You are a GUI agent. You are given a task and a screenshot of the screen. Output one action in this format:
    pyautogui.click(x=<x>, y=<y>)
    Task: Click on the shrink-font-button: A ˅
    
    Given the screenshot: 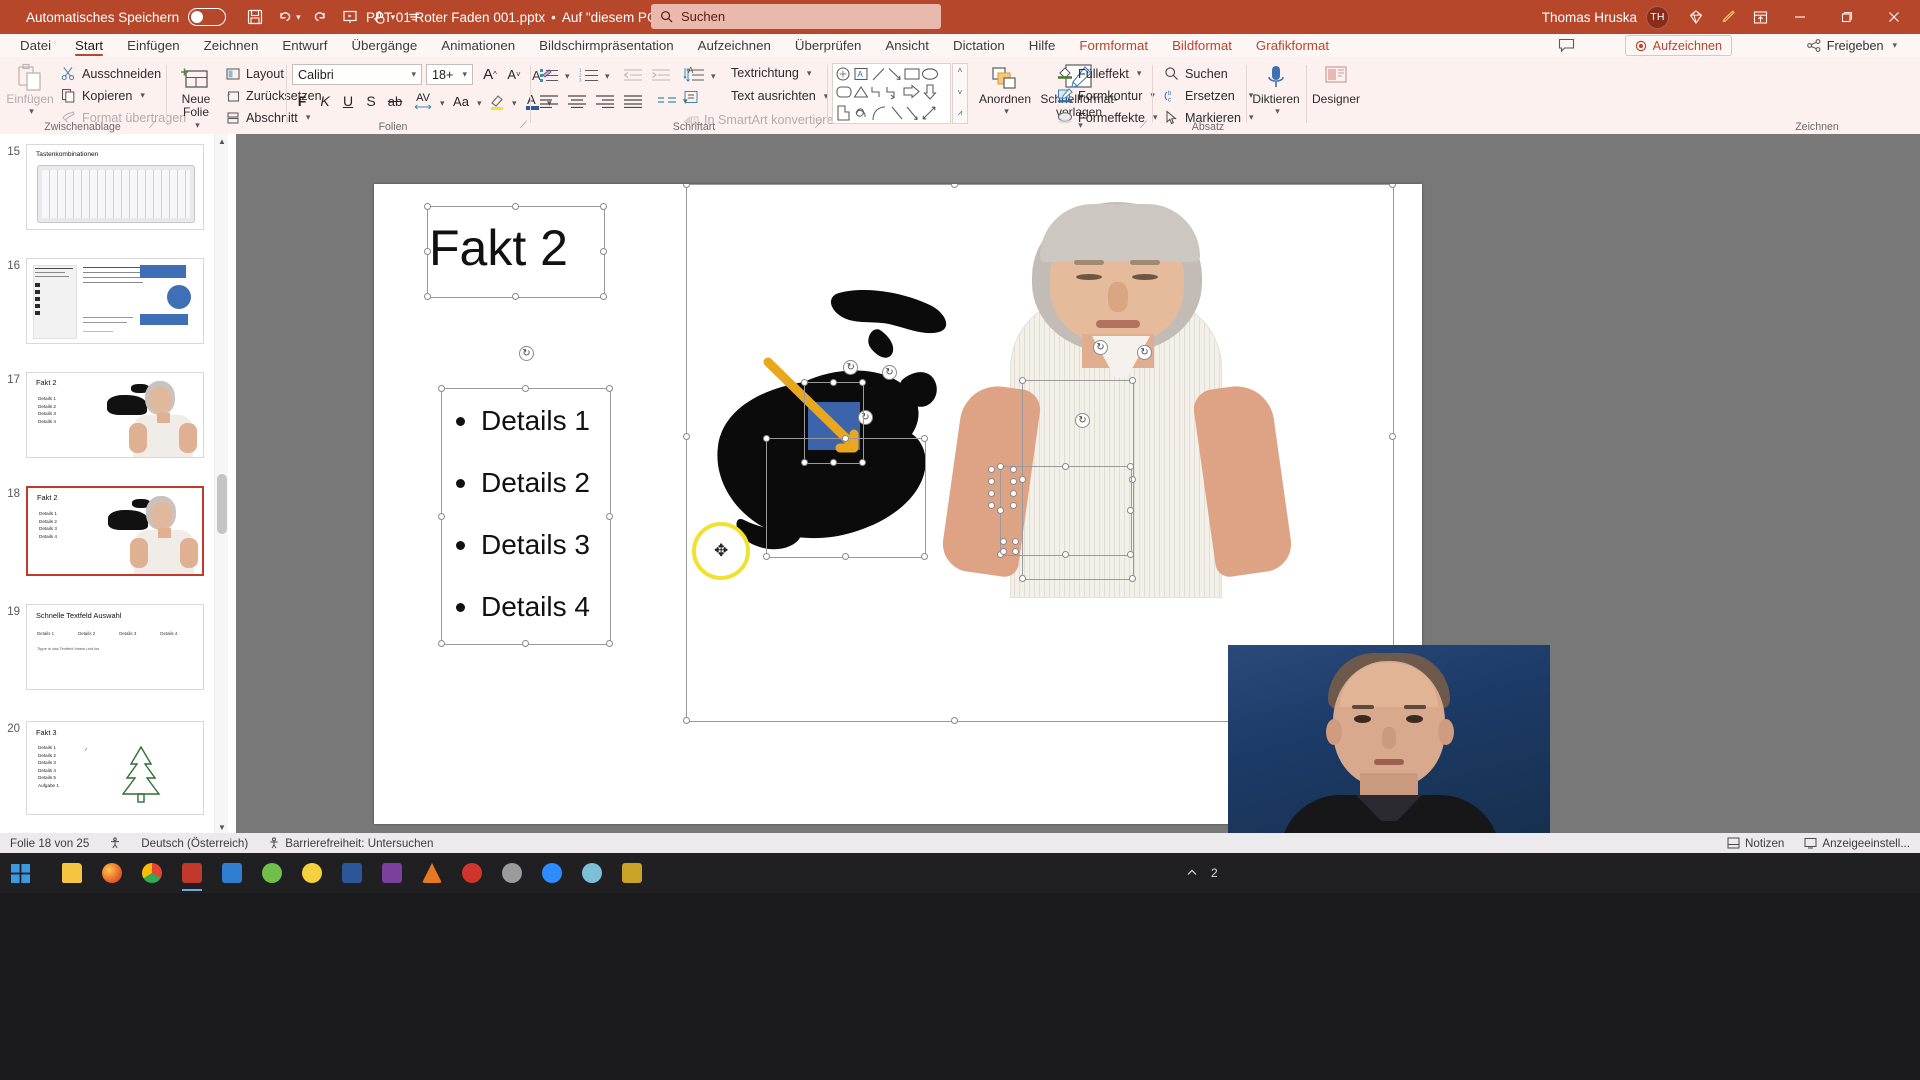 What is the action you would take?
    pyautogui.click(x=514, y=74)
    